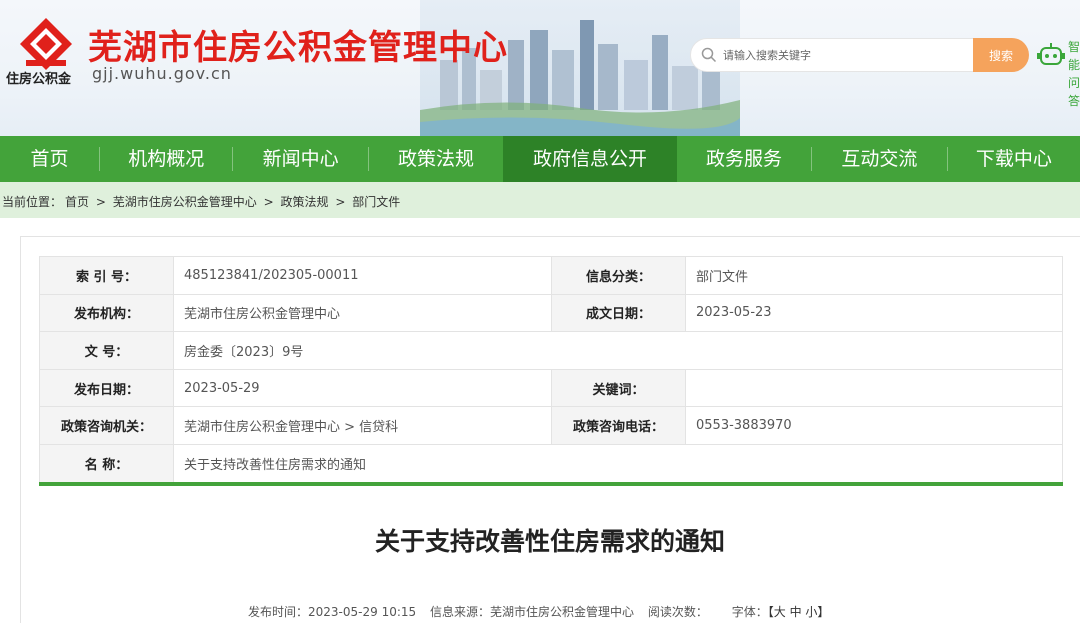 This screenshot has width=1080, height=623. What do you see at coordinates (32, 202) in the screenshot?
I see `breadcrumb-prefix: 当前位置：` at bounding box center [32, 202].